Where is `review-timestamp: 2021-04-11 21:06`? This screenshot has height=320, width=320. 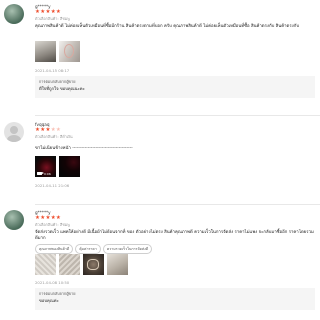 review-timestamp: 2021-04-11 21:06 is located at coordinates (52, 185).